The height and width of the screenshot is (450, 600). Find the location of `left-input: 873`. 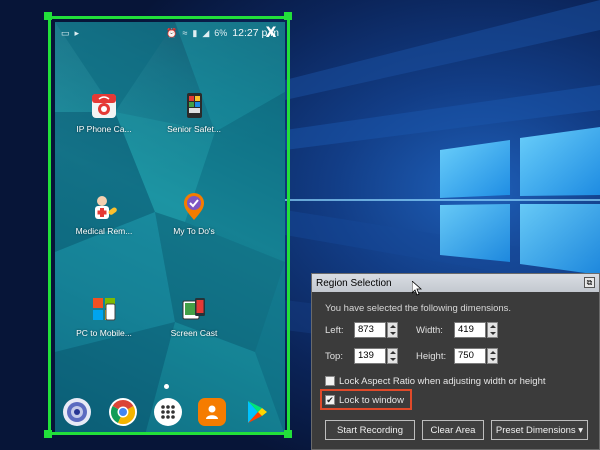

left-input: 873 is located at coordinates (370, 330).